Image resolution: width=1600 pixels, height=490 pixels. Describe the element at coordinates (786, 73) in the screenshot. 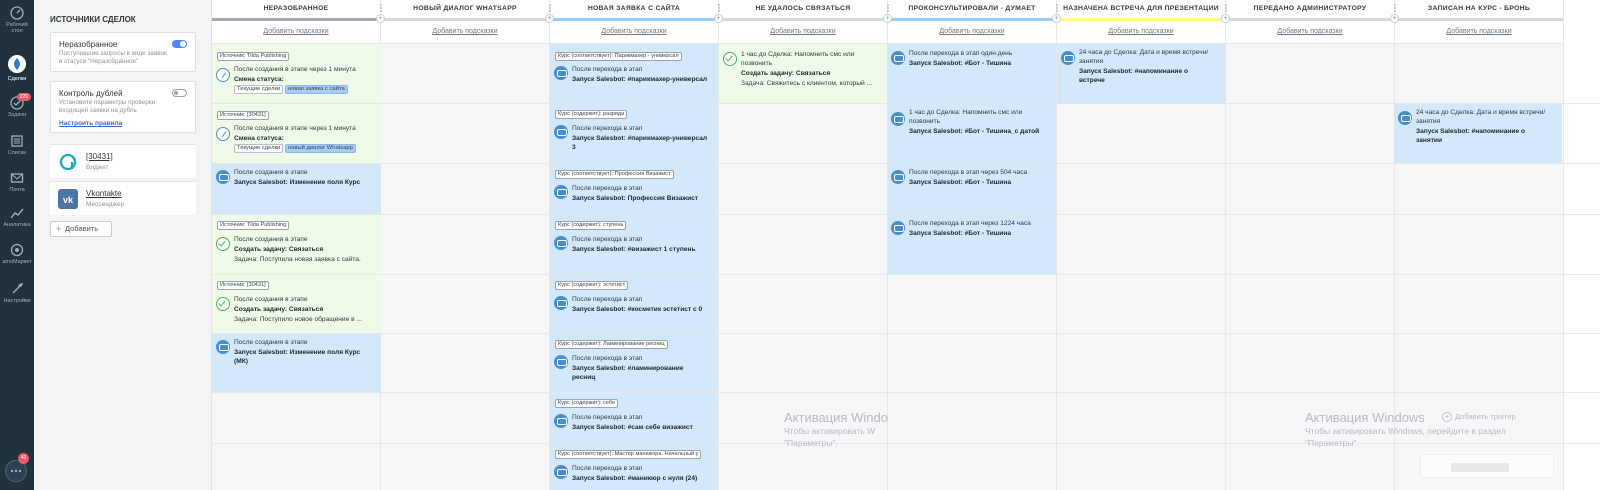

I see `trigger-action: Создать задачу: Связаться` at that location.